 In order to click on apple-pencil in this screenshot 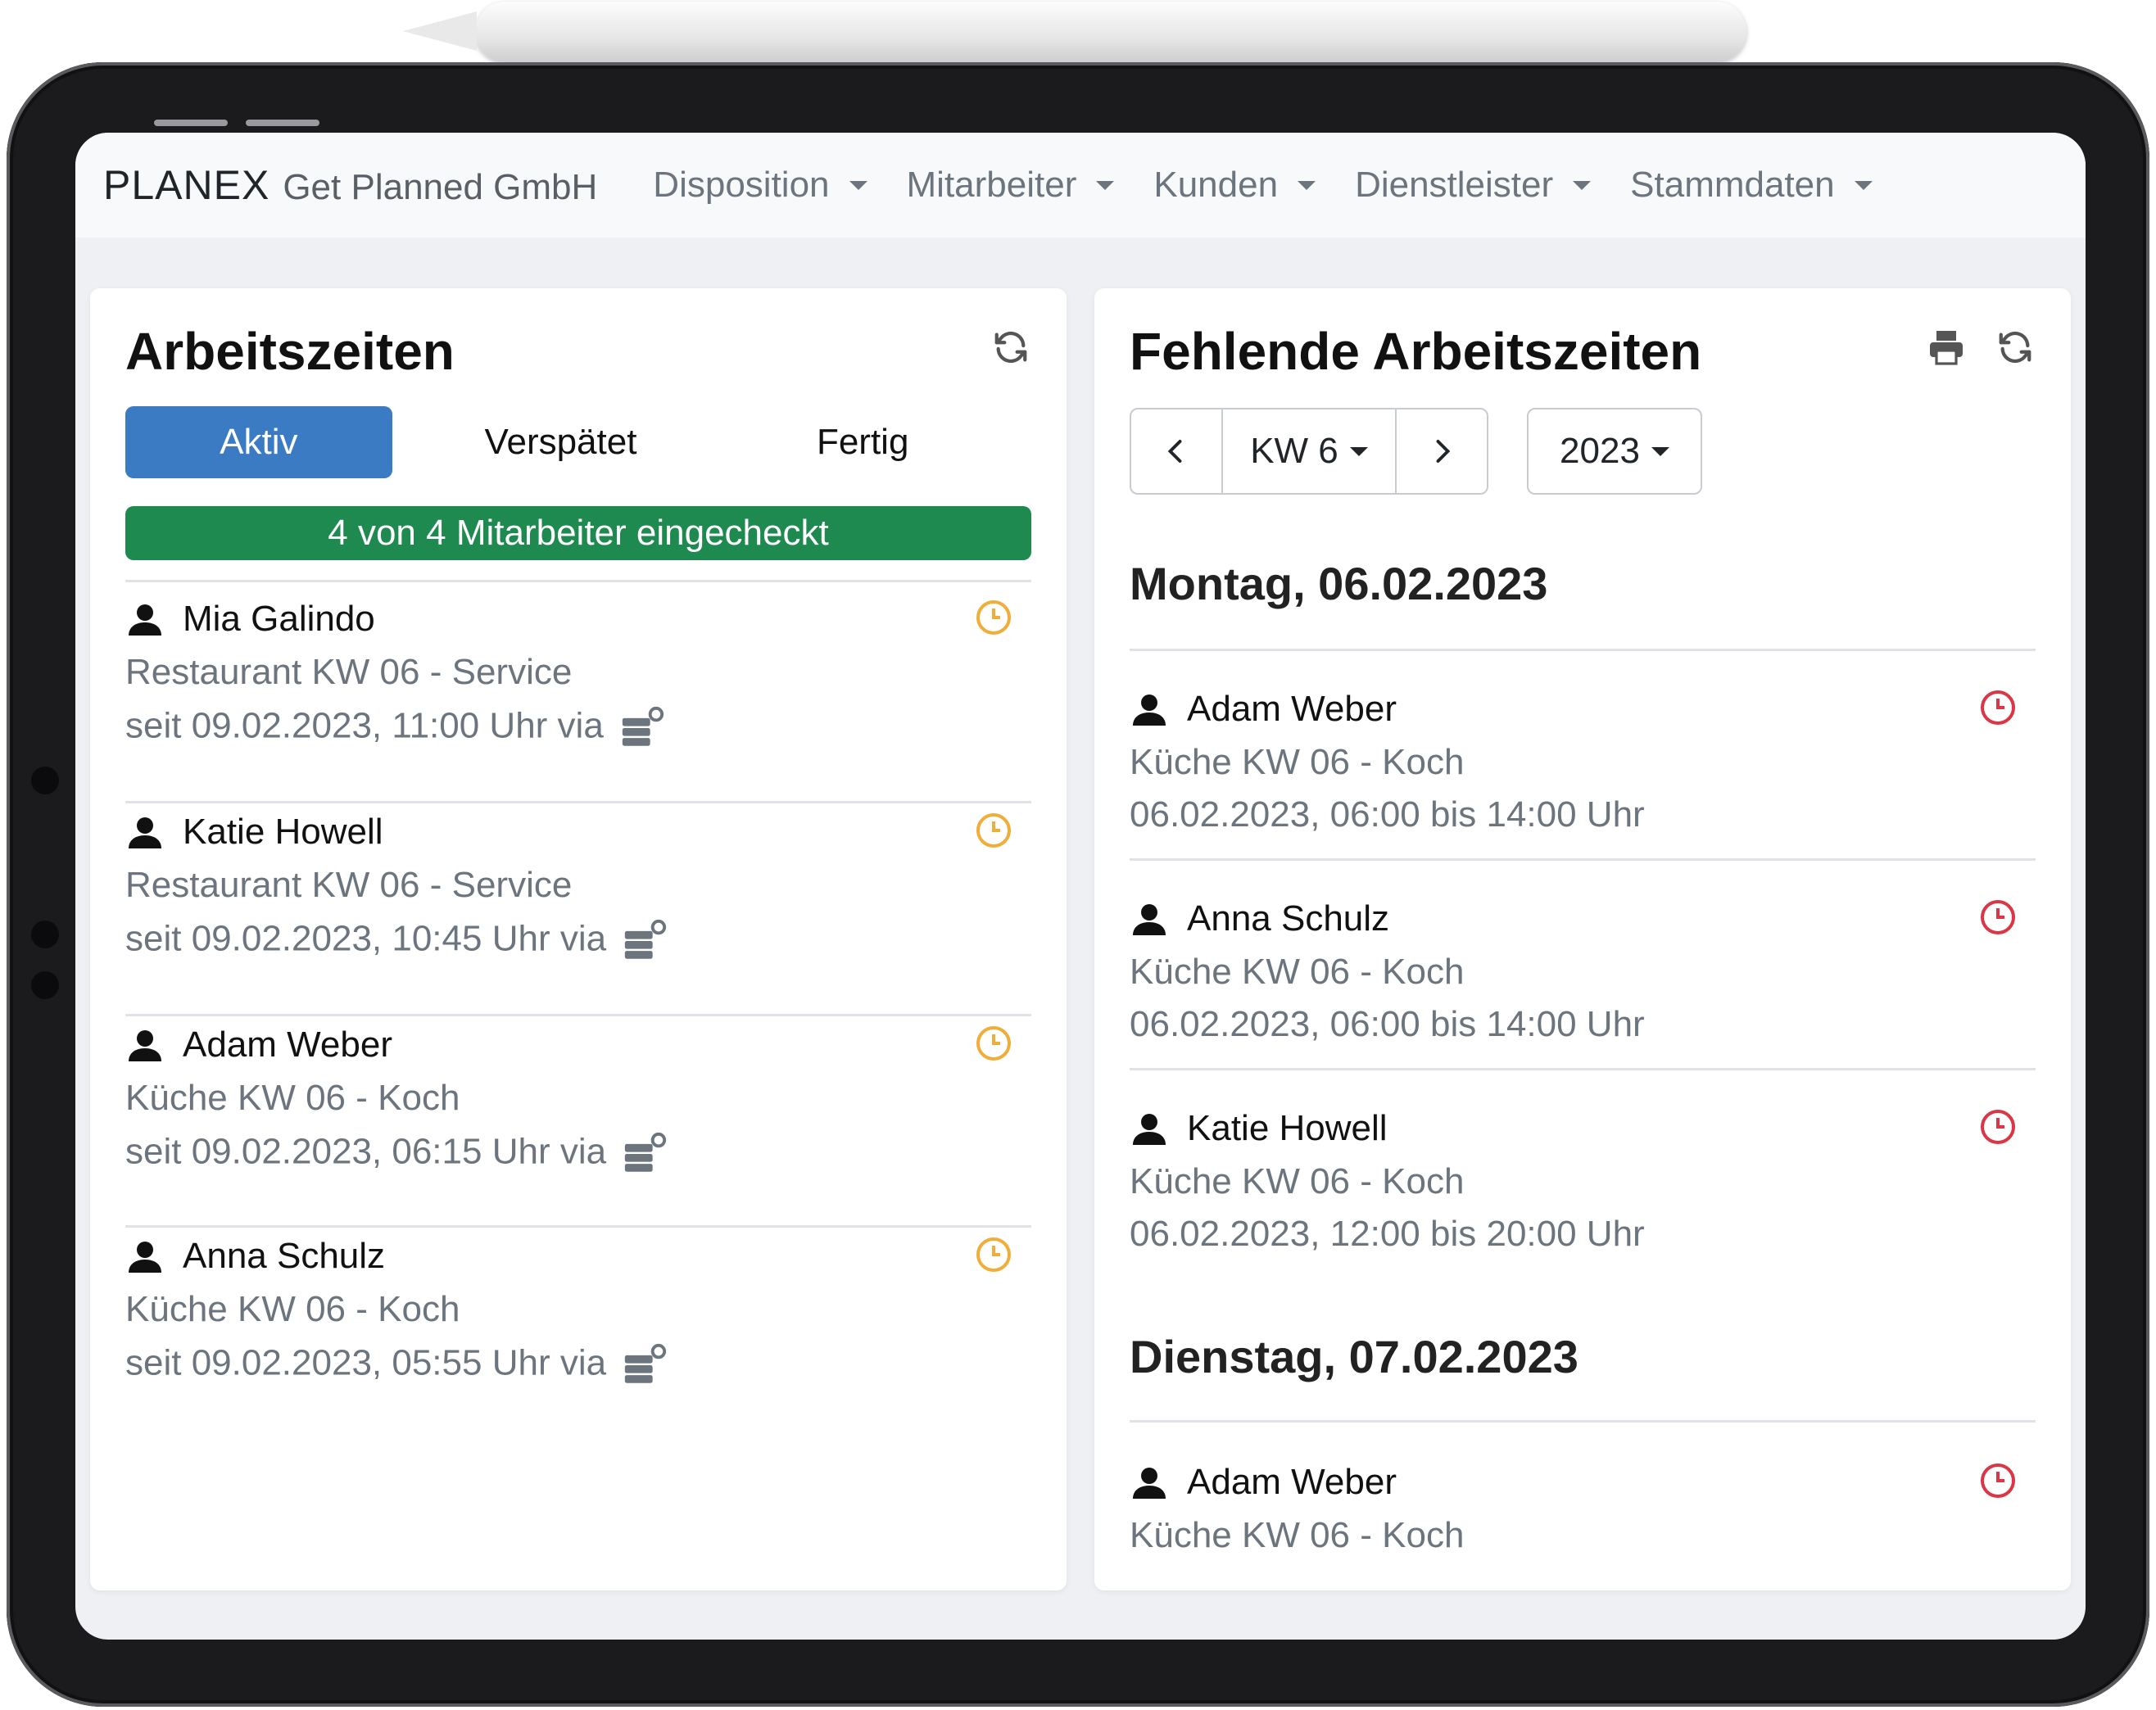, I will do `click(1110, 32)`.